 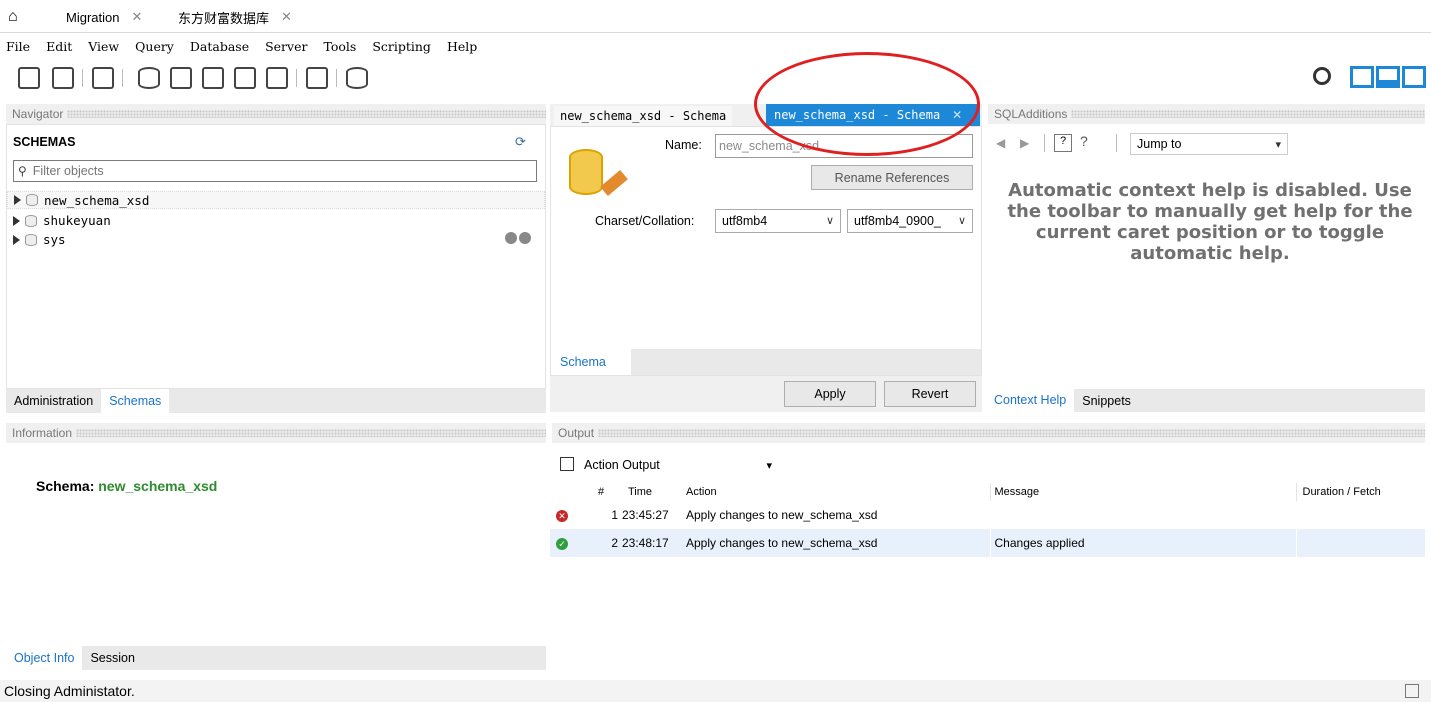 What do you see at coordinates (213, 78) in the screenshot?
I see `create-view-icon` at bounding box center [213, 78].